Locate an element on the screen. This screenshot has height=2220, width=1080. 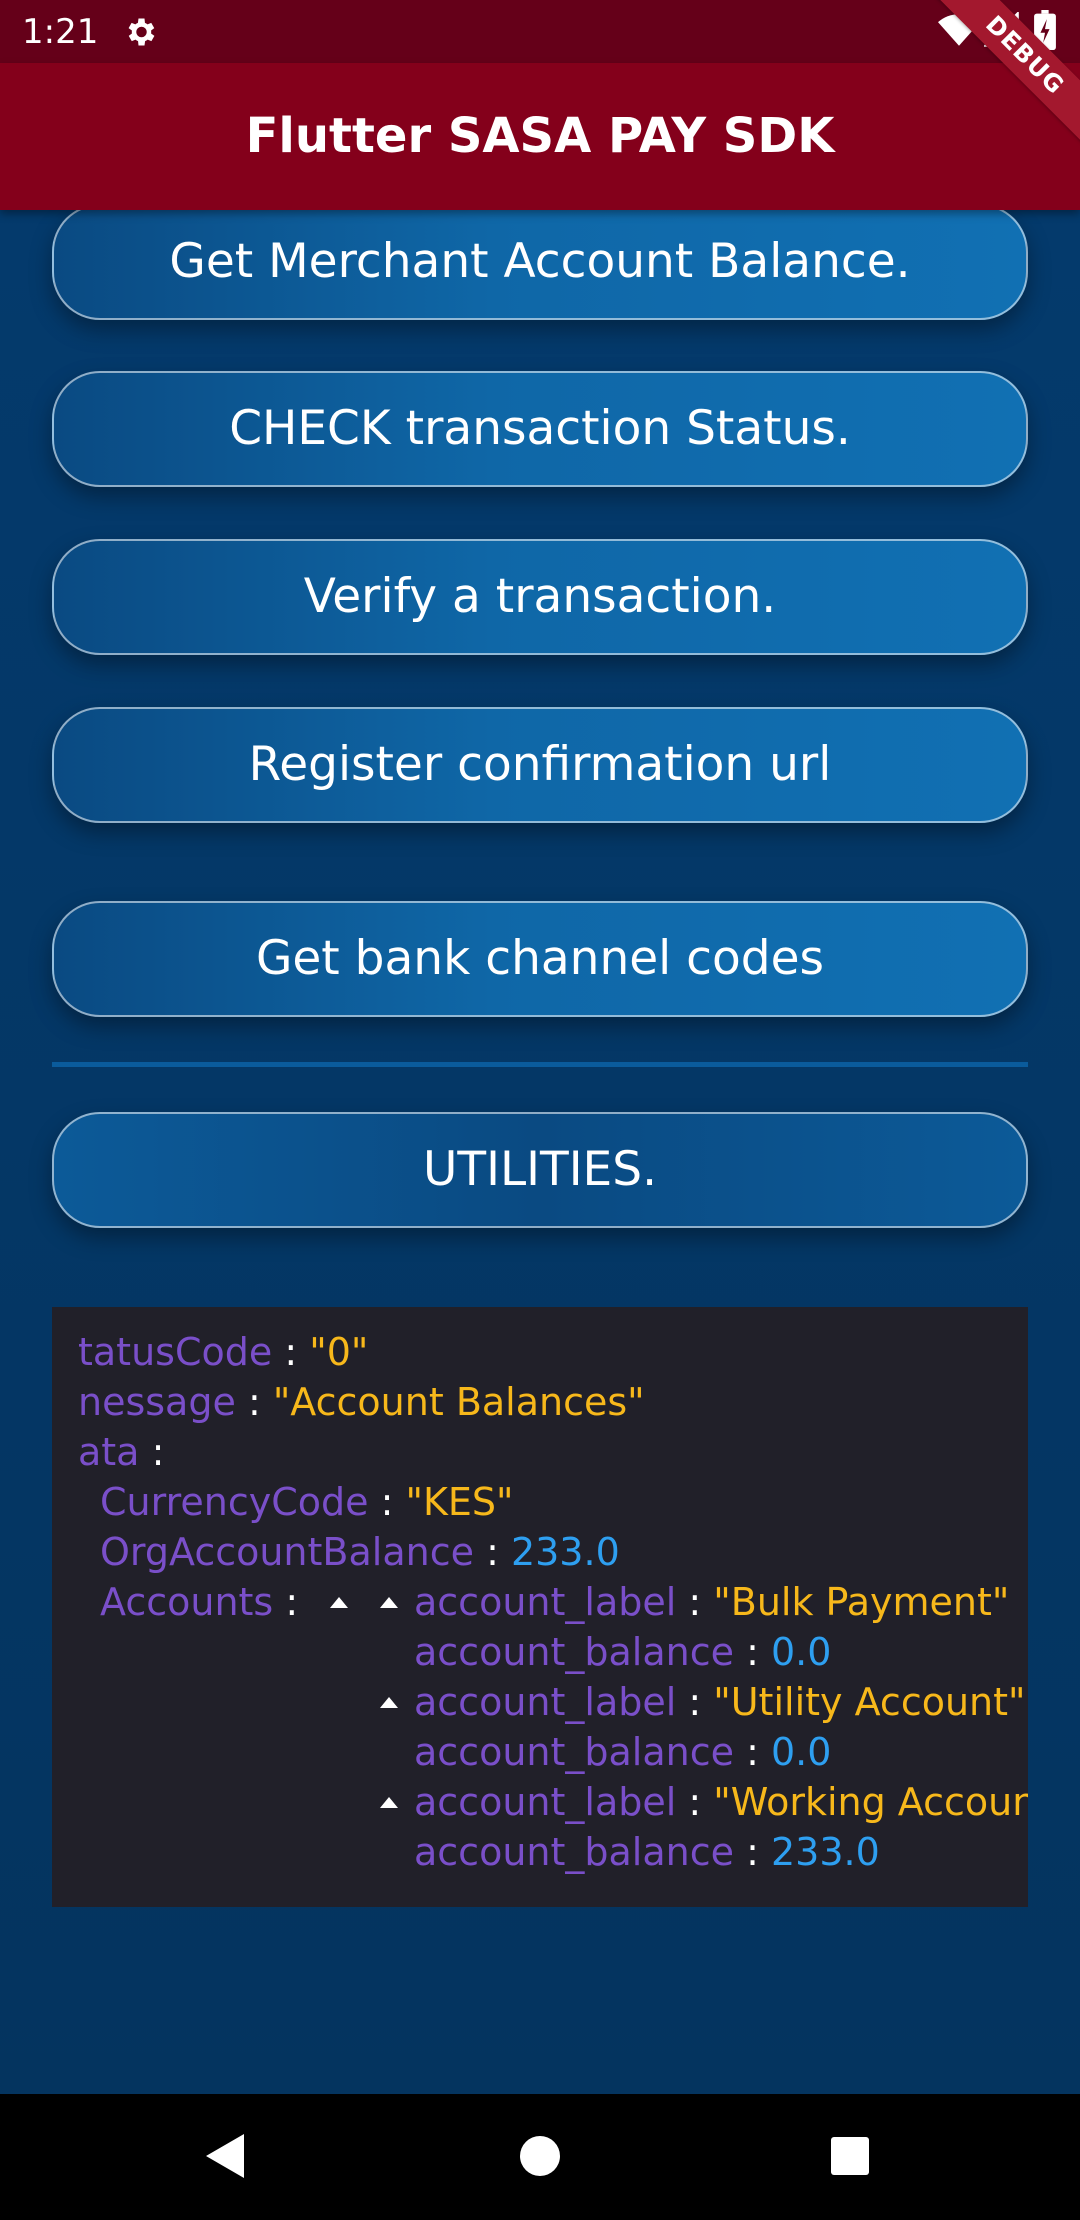
json-row: account_label : "Utility Account" is located at coordinates (720, 1702).